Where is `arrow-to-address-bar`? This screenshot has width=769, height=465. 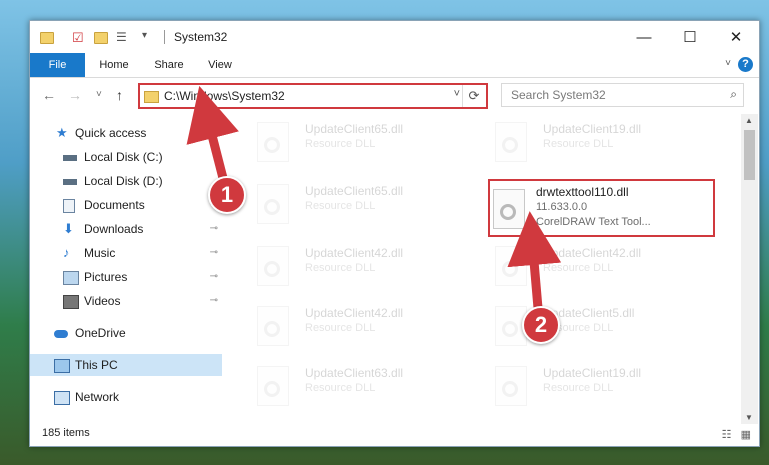
arrow-to-address-bar is located at coordinates (212, 134).